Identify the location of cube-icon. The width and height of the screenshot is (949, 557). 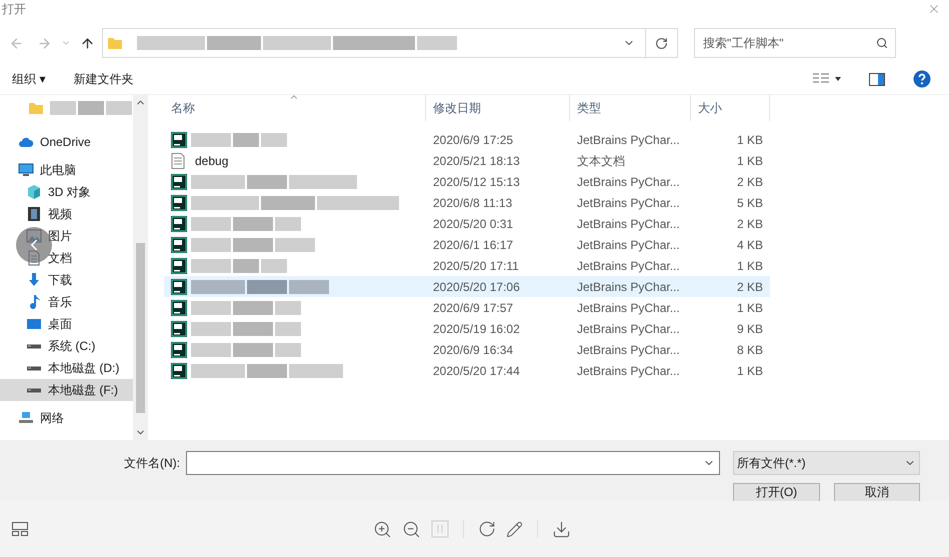
(34, 192).